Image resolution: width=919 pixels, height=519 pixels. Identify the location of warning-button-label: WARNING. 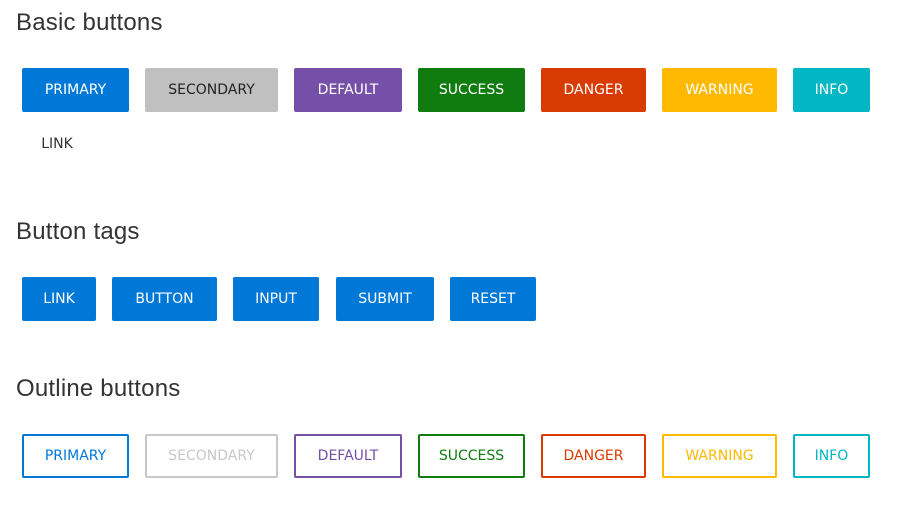
(719, 90).